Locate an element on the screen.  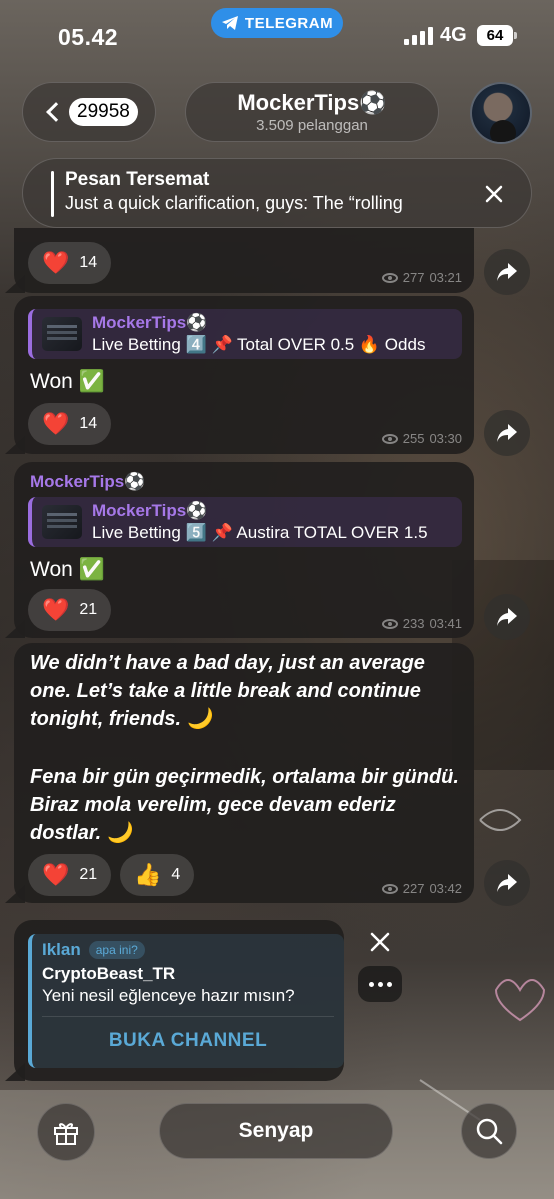
ad-channel-name: CryptoBeast_TR is located at coordinates (109, 973).